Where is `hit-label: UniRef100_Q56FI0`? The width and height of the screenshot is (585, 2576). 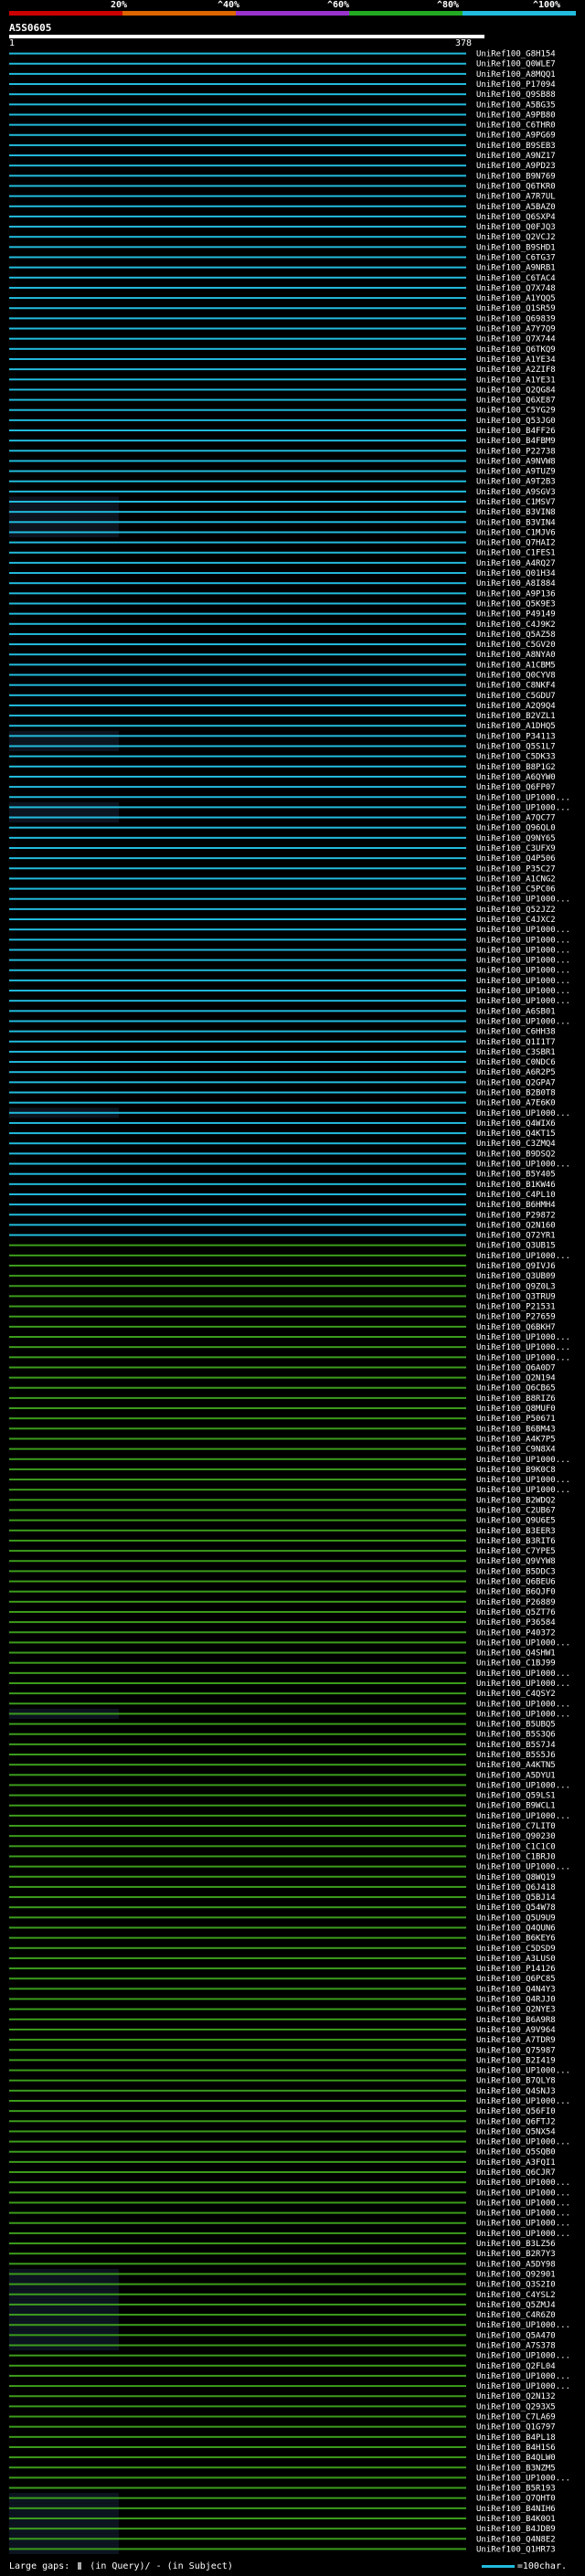
hit-label: UniRef100_Q56FI0 is located at coordinates (516, 2111).